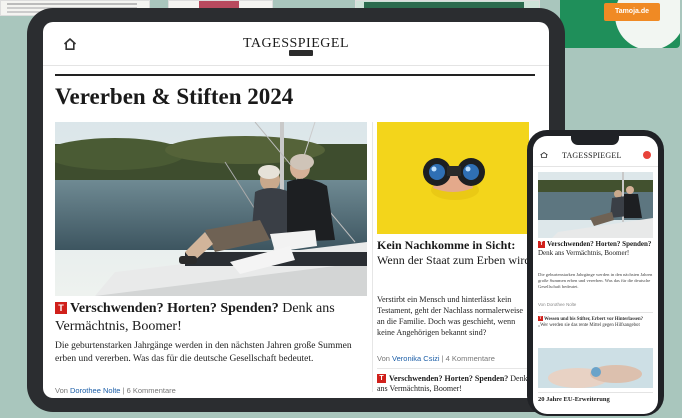  I want to click on phone-second-image, so click(595, 368).